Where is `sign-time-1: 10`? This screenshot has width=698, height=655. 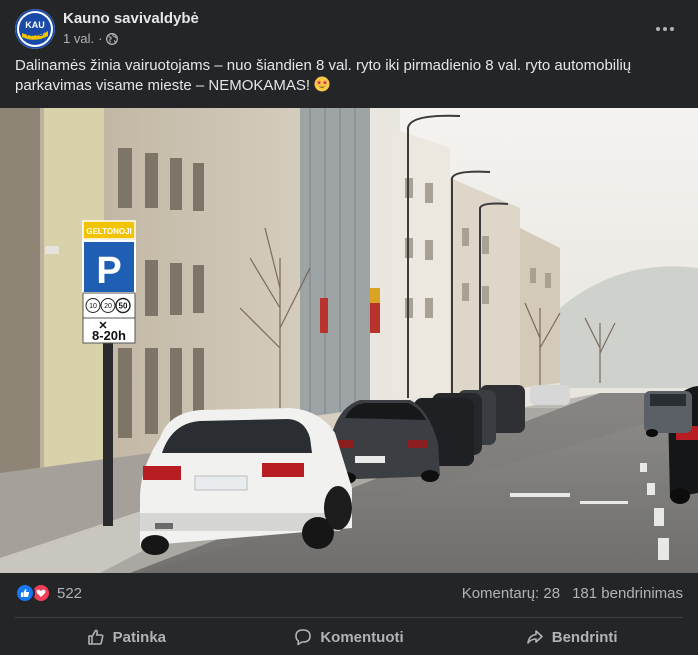
sign-time-1: 10 is located at coordinates (93, 306).